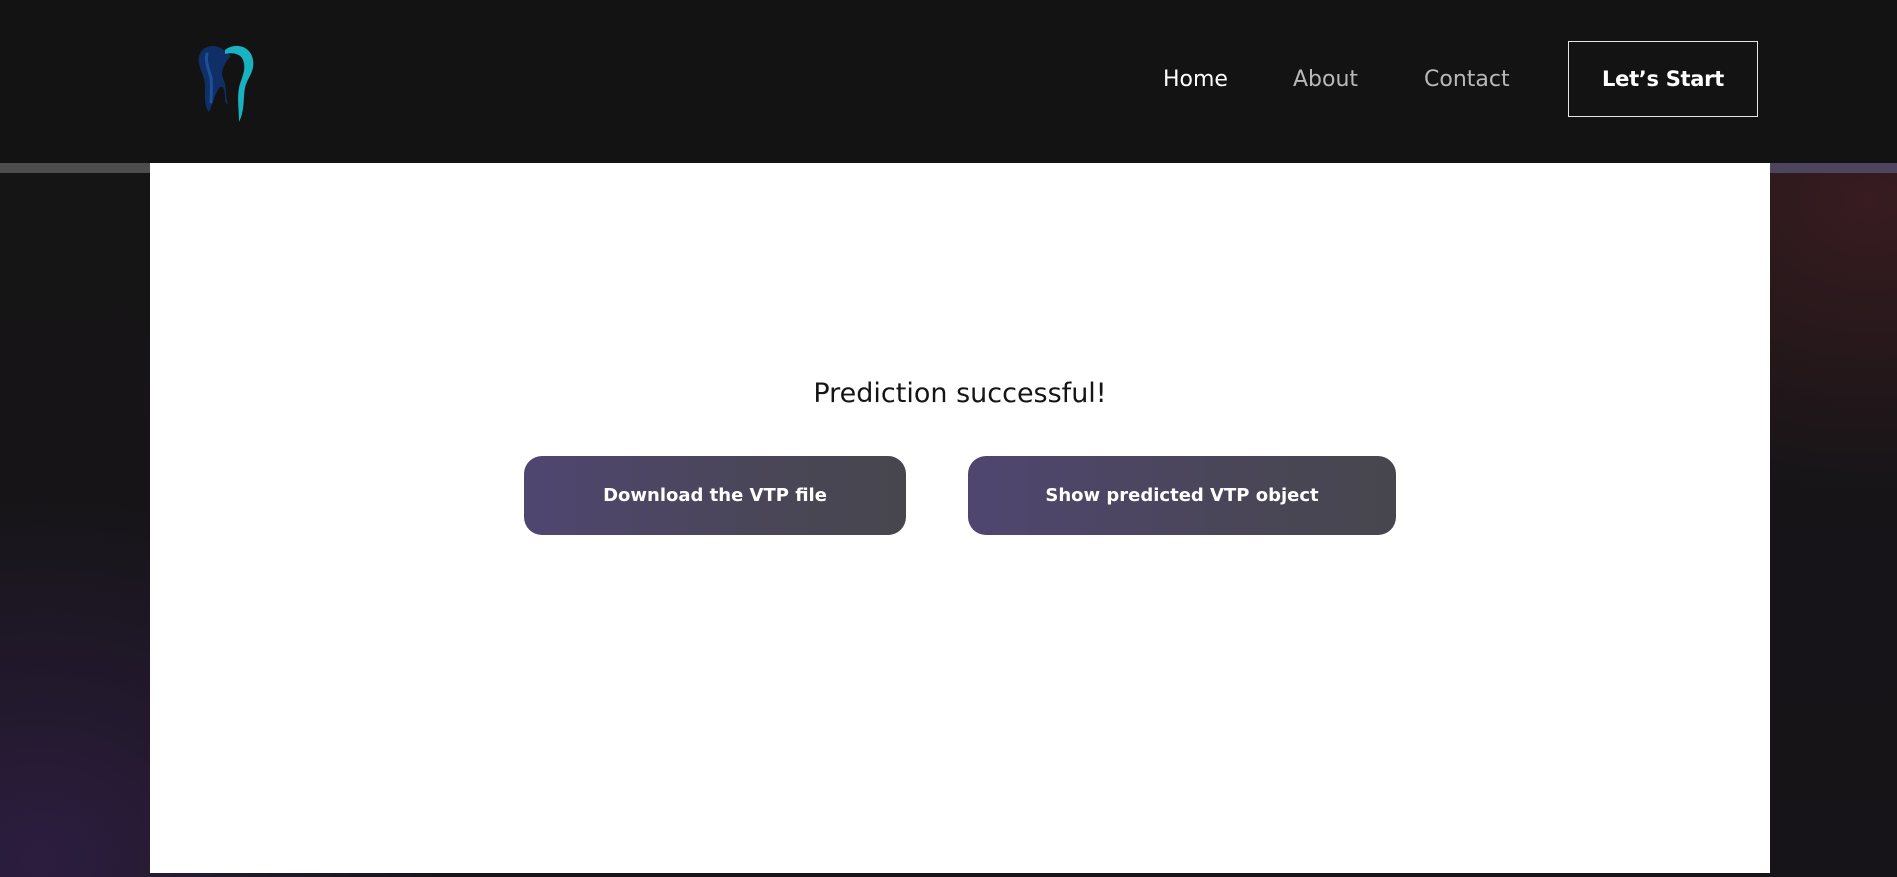 The width and height of the screenshot is (1897, 877). I want to click on nav-about-link: About, so click(1325, 80).